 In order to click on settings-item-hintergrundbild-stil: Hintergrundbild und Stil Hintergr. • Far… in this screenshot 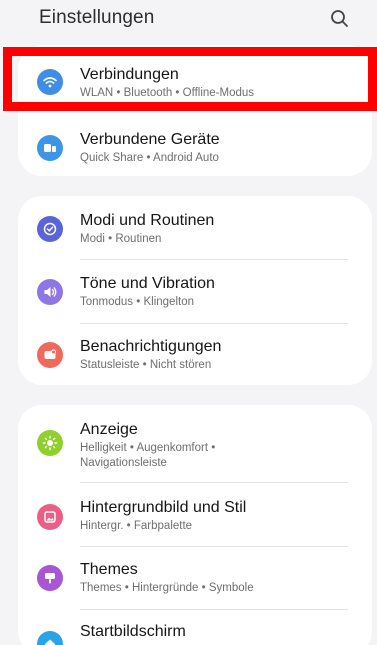, I will do `click(195, 513)`.